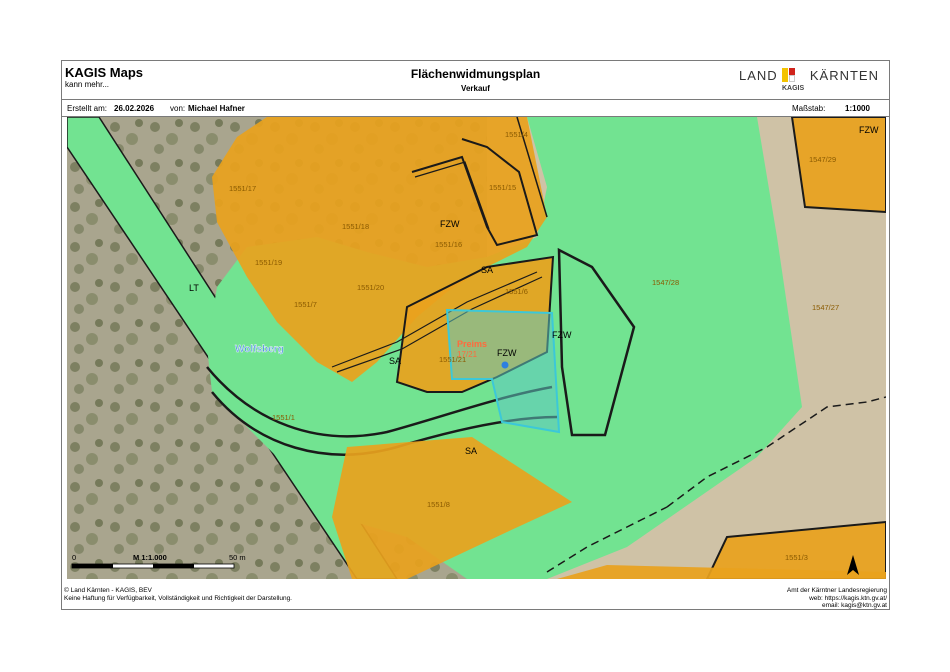 This screenshot has height=672, width=950. Describe the element at coordinates (216, 108) in the screenshot. I see `author-name: Michael Hafner` at that location.